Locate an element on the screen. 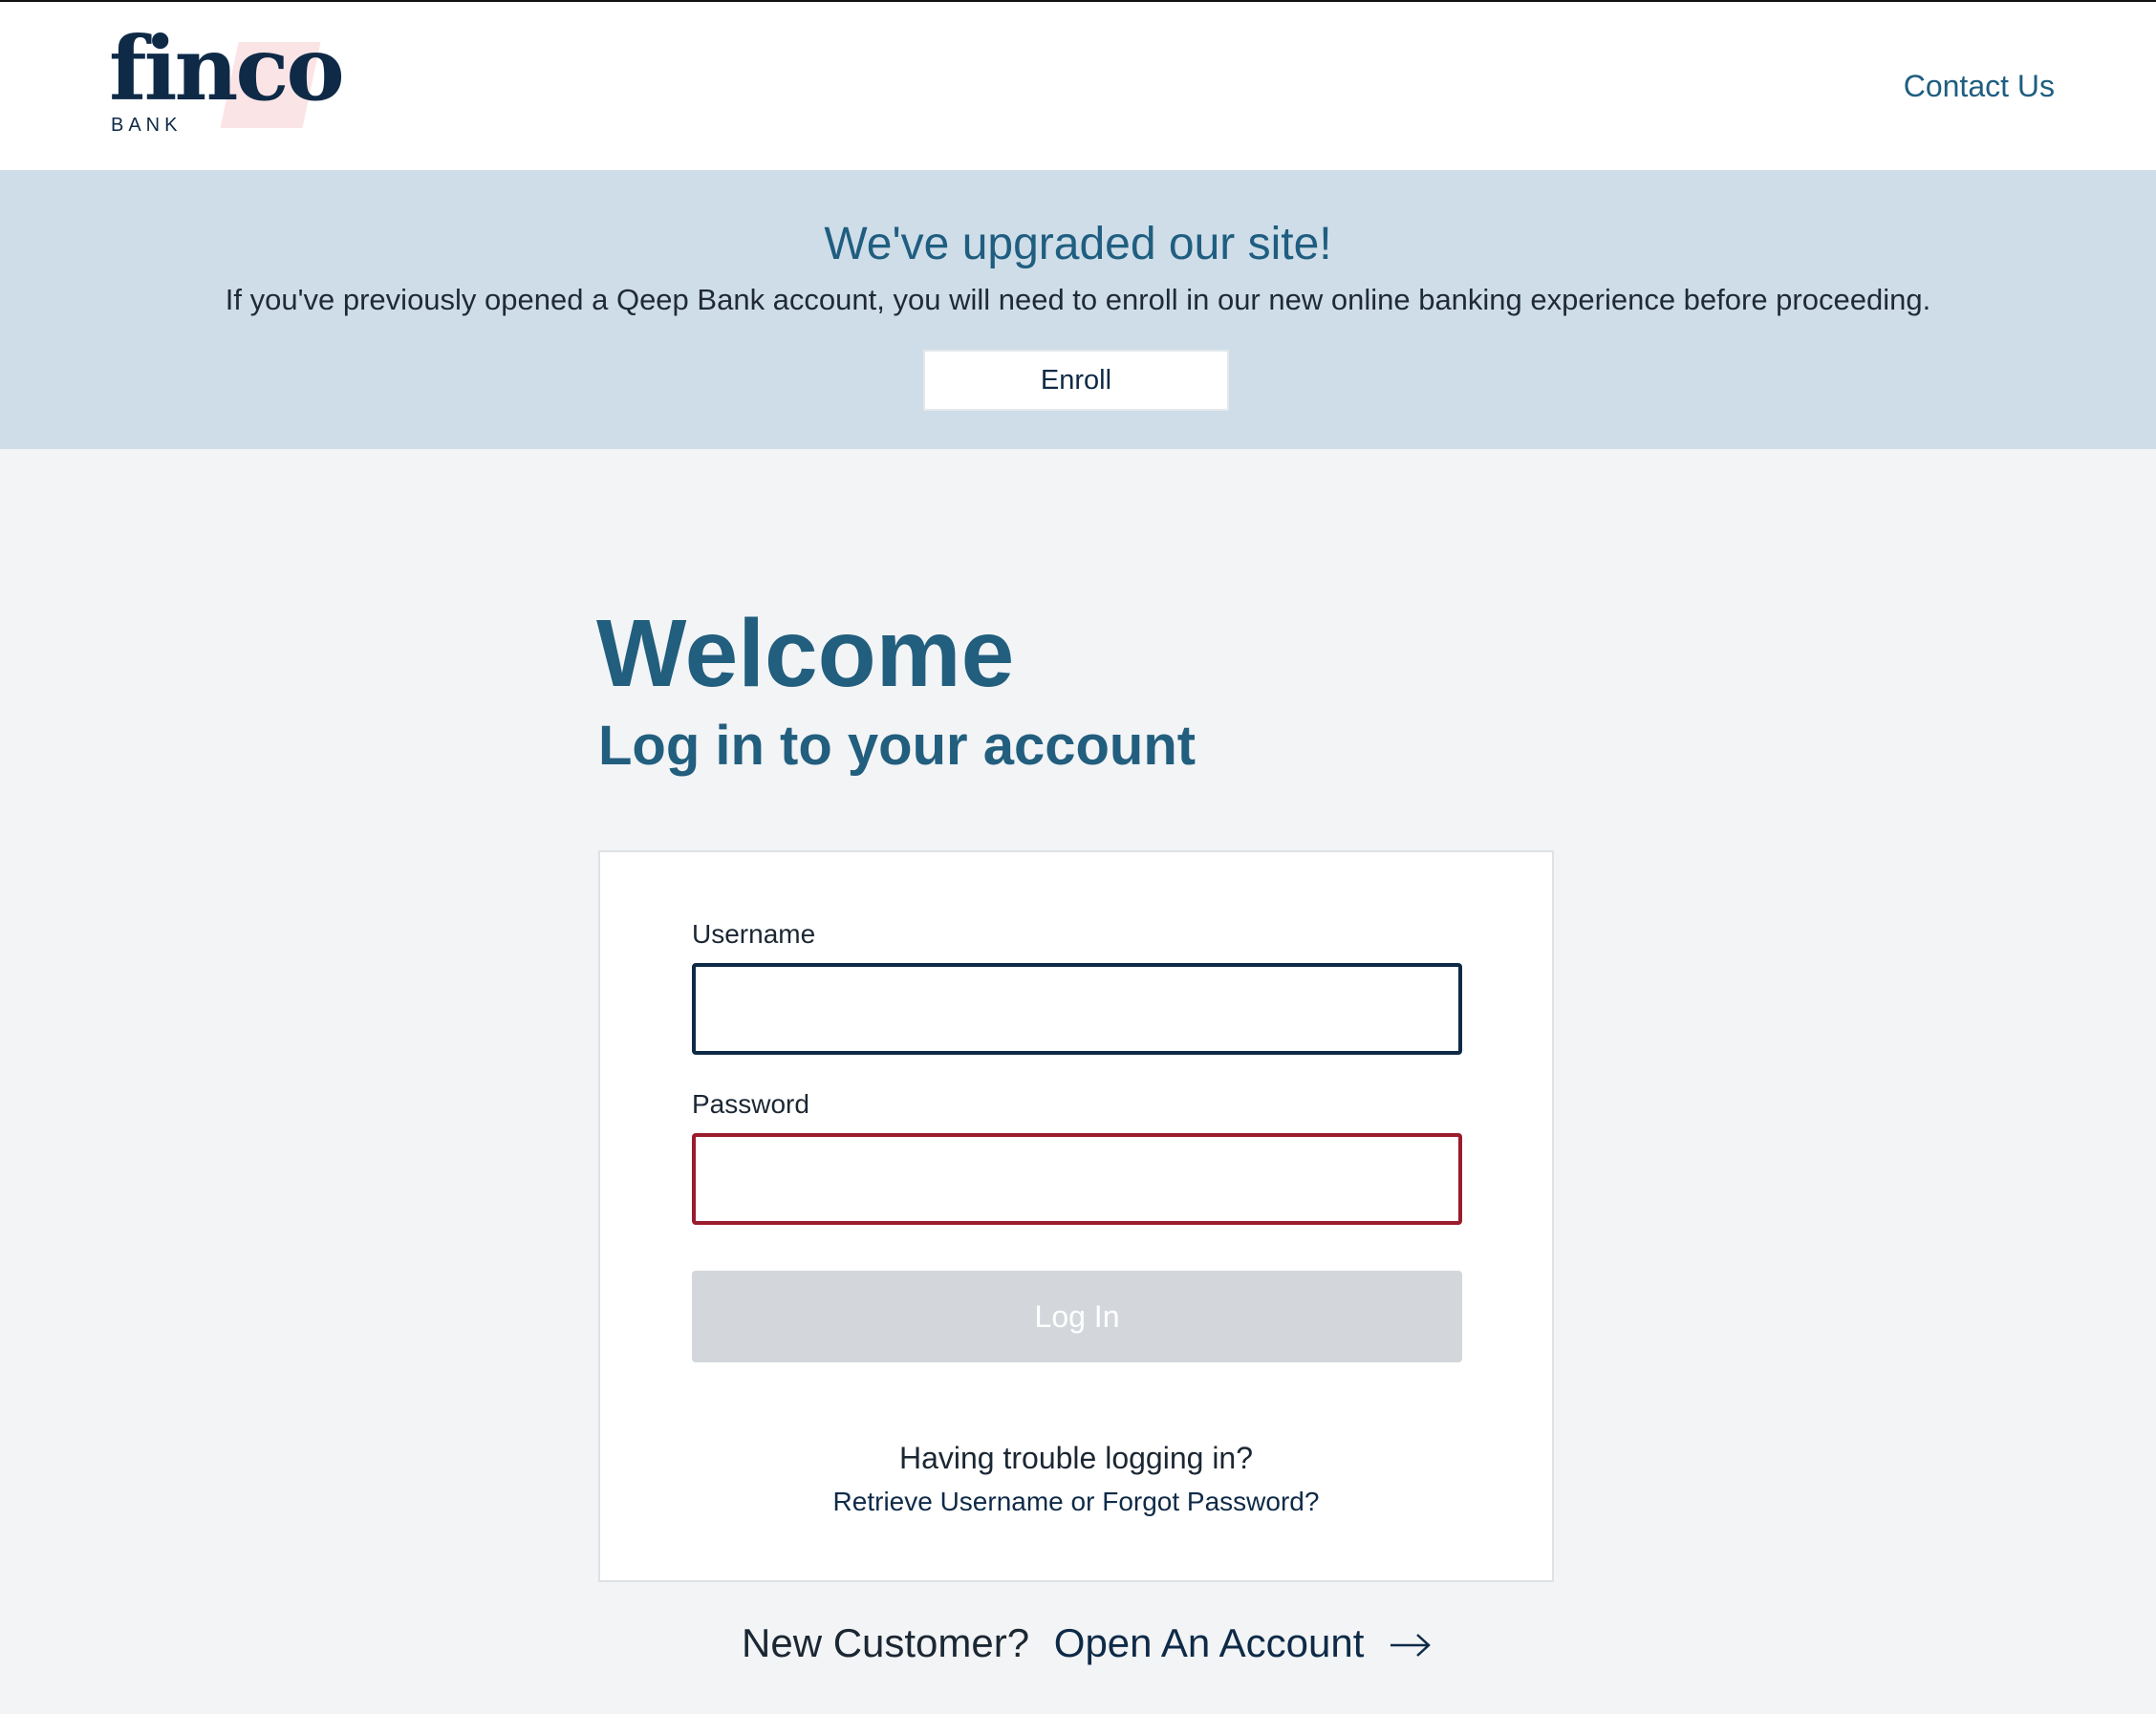  open-account-link: Open An Account is located at coordinates (1243, 1643).